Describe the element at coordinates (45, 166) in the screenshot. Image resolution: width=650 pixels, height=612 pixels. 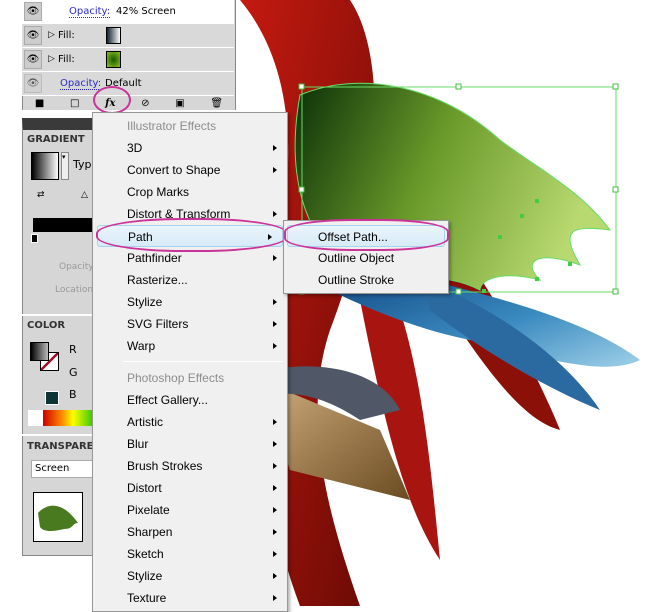
I see `gradient-swatch` at that location.